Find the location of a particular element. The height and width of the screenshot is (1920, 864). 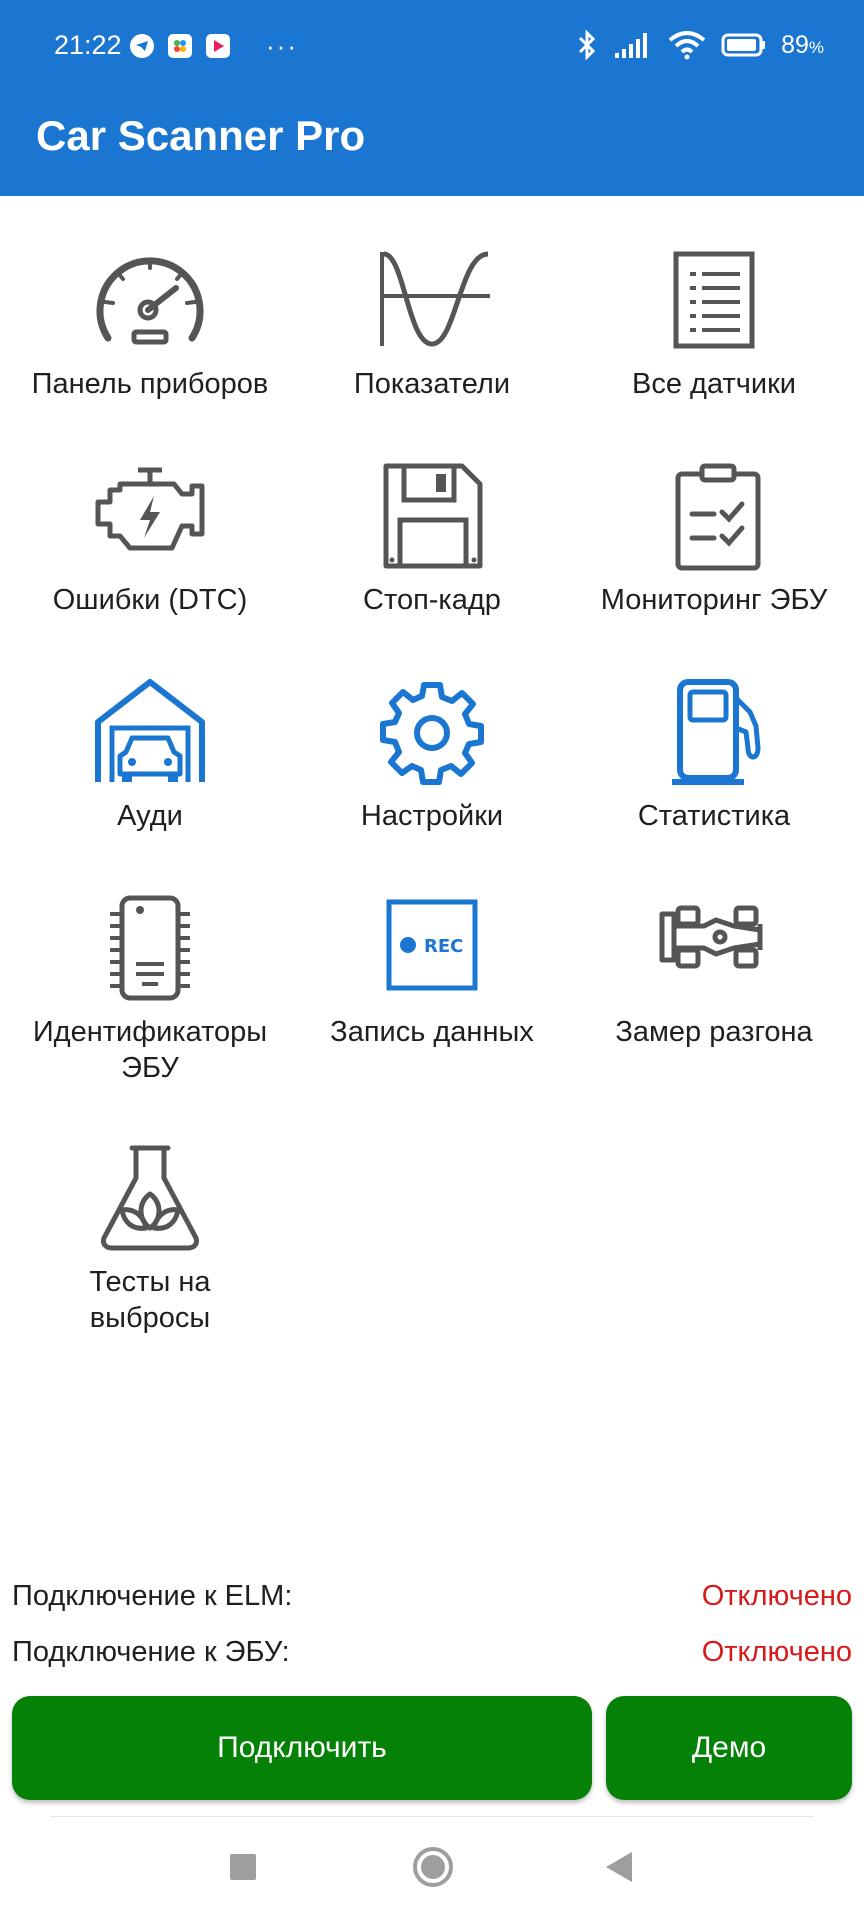

flask-leaf-icon is located at coordinates (150, 1198).